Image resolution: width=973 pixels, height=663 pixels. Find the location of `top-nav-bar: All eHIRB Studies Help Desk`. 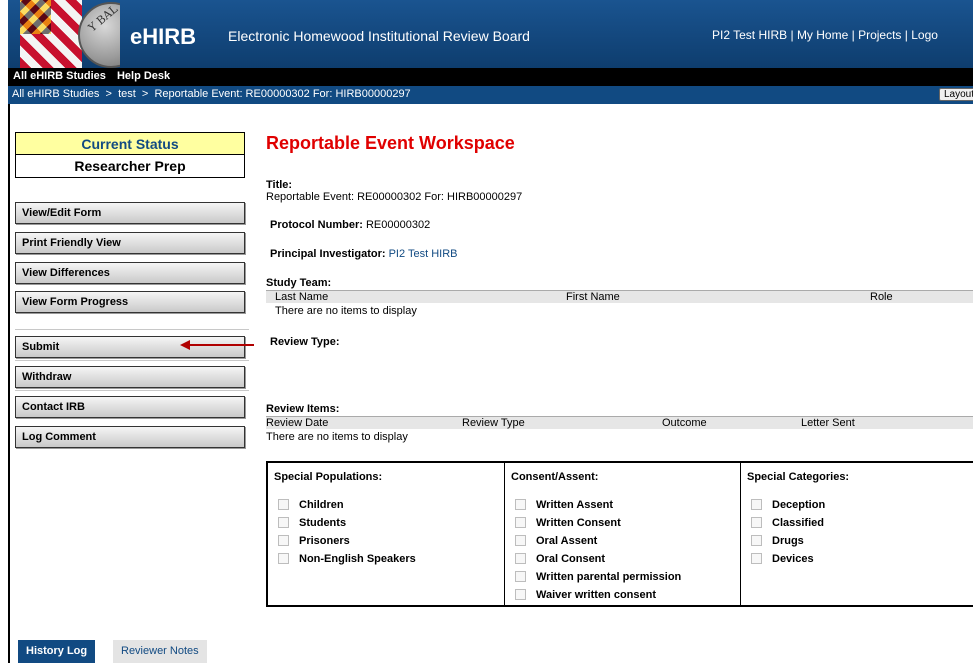

top-nav-bar: All eHIRB Studies Help Desk is located at coordinates (490, 77).